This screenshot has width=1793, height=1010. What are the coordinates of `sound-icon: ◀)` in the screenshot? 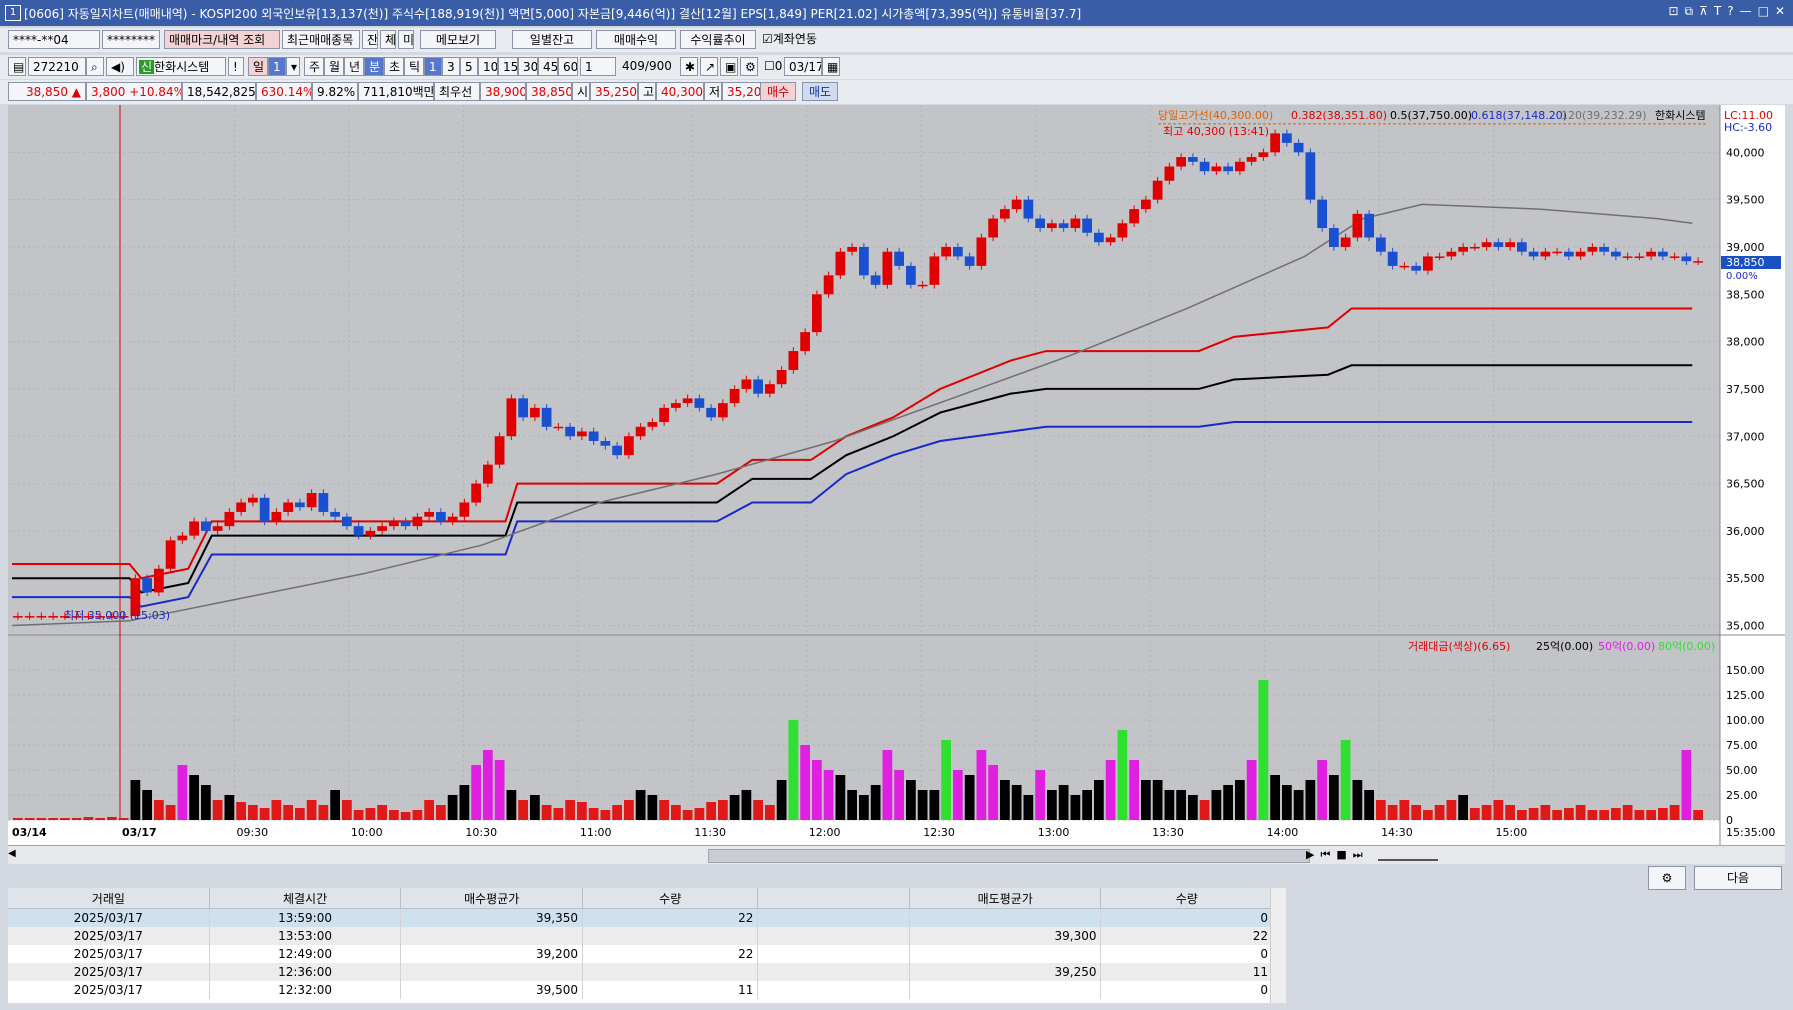 It's located at (120, 66).